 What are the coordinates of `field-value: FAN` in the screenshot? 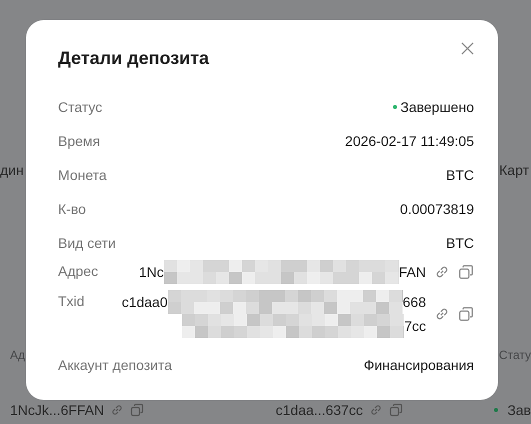 It's located at (412, 272).